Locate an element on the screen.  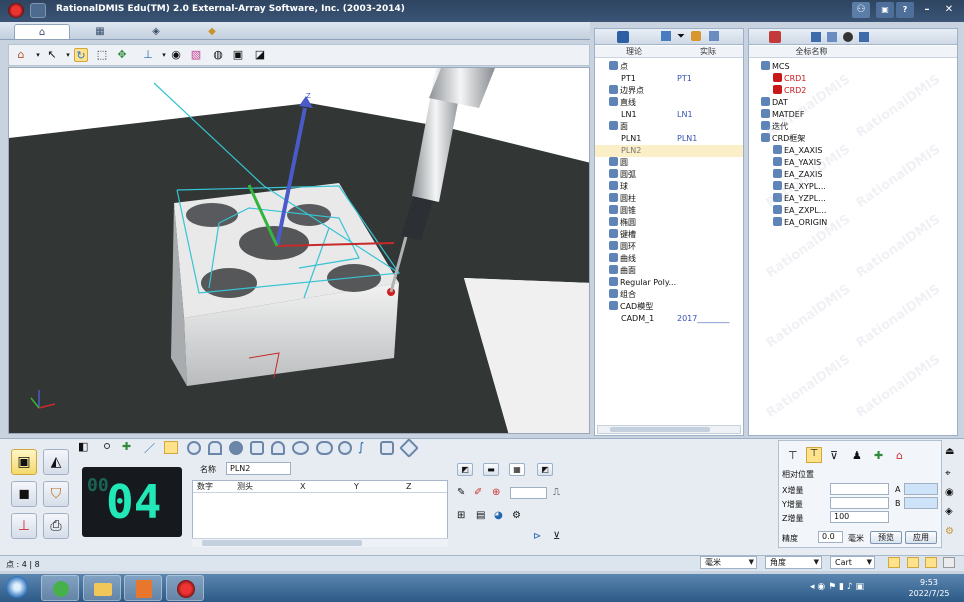
grid-icon is located at coordinates (832, 37).